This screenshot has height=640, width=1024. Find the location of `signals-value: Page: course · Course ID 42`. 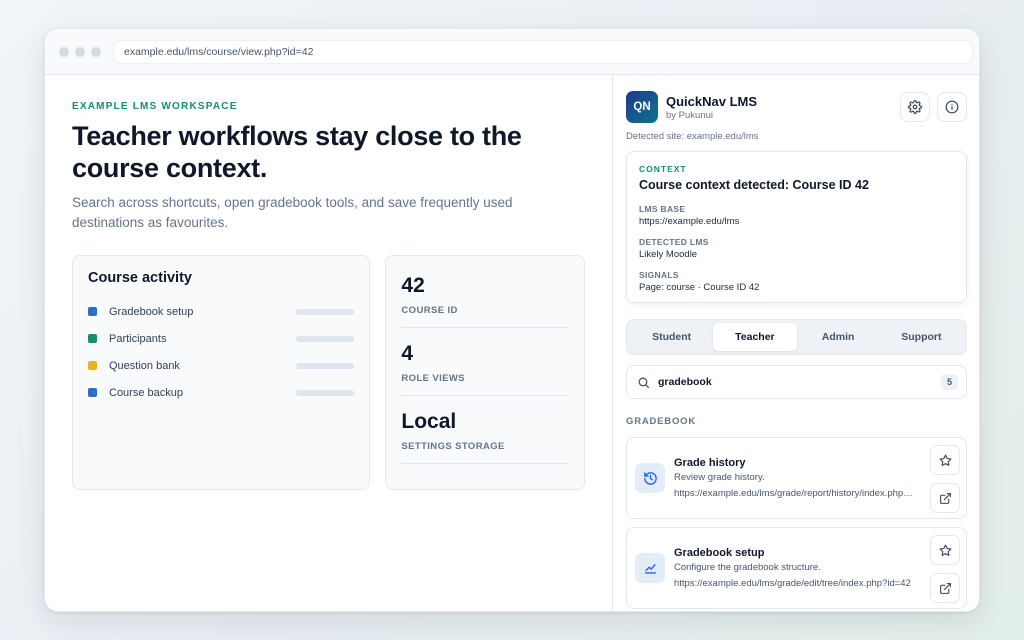

signals-value: Page: course · Course ID 42 is located at coordinates (699, 287).